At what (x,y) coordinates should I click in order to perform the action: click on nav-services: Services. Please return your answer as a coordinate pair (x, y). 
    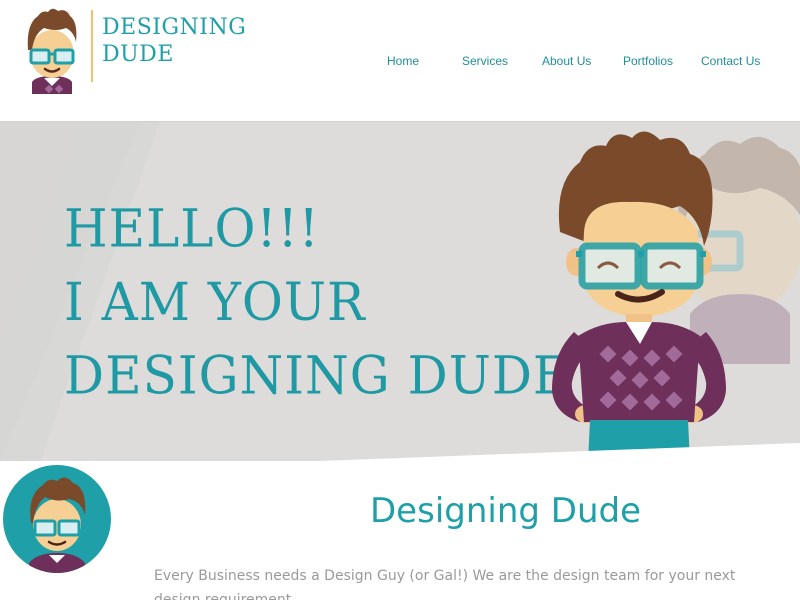
    Looking at the image, I should click on (485, 61).